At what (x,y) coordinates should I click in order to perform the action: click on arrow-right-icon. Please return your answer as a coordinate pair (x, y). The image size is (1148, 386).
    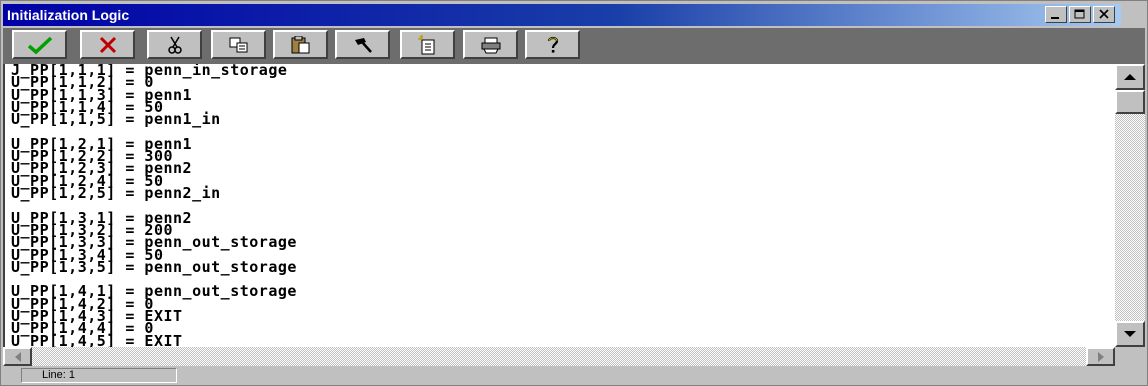
    Looking at the image, I should click on (1100, 356).